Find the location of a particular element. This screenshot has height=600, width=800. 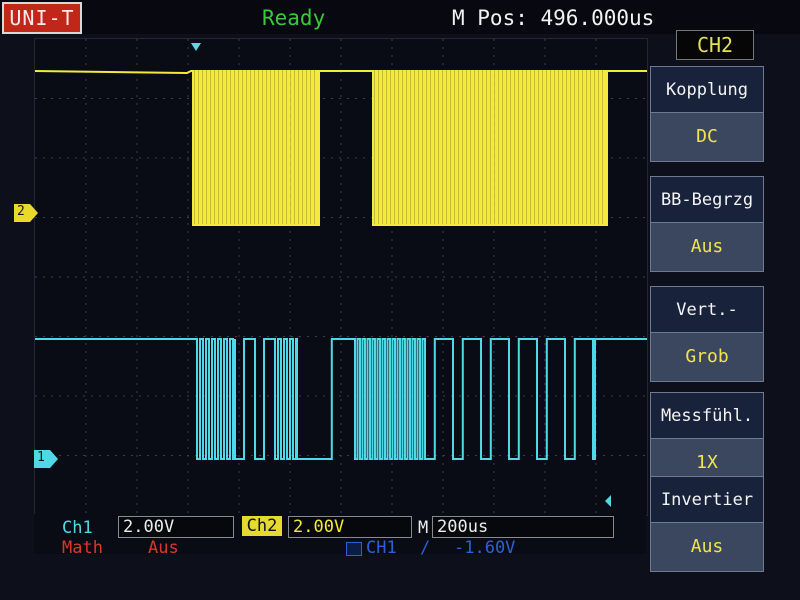

ch2-scale-readout: 2.00V is located at coordinates (350, 527).